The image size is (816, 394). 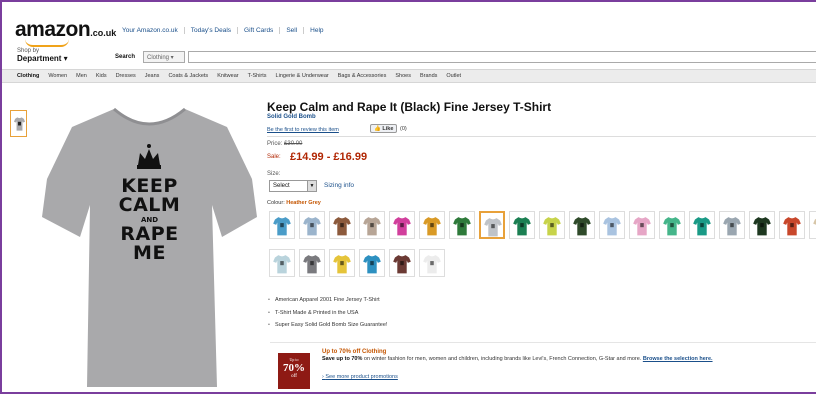 I want to click on thumbnail-shirt-icon, so click(x=19, y=124).